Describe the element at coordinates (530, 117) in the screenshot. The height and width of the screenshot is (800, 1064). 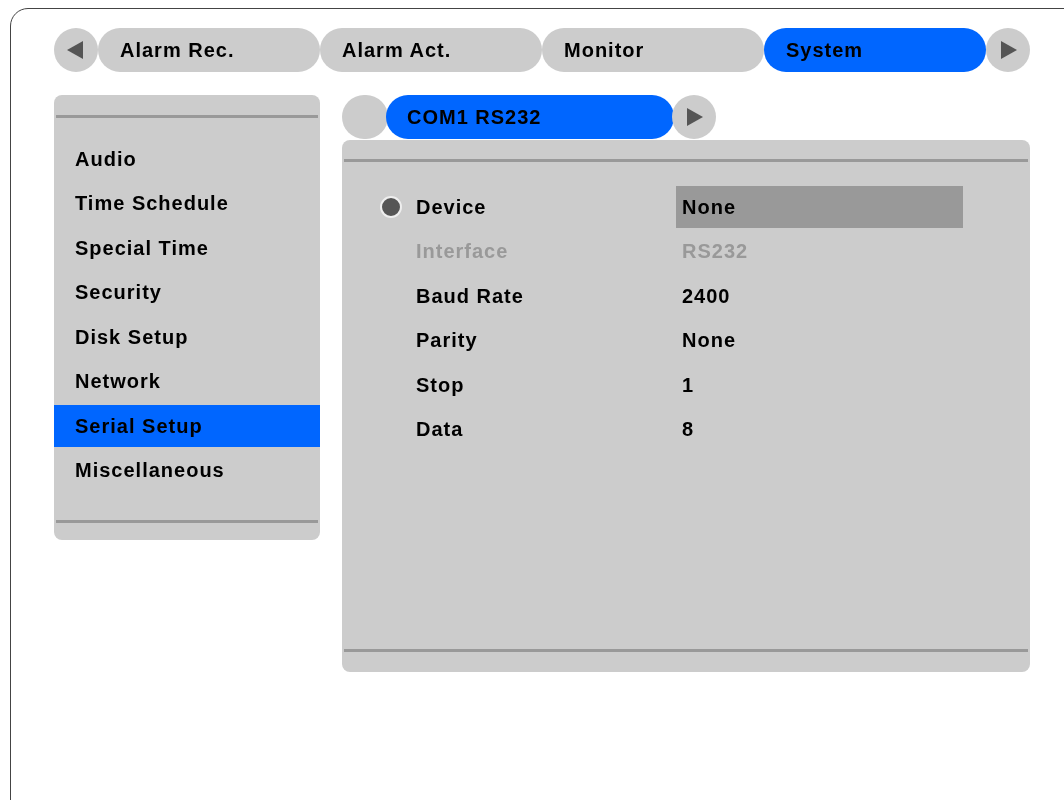
I see `port-tab: COM1 RS232` at that location.